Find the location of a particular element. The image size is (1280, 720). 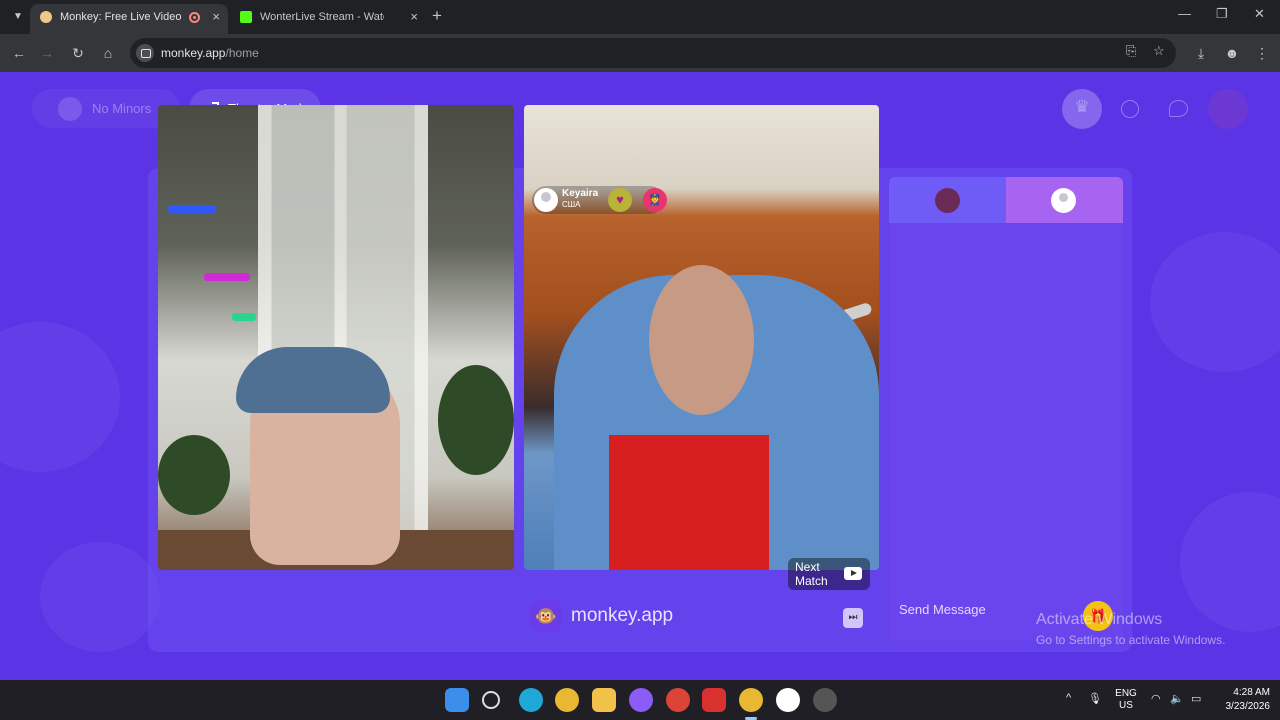

chat-tab-self is located at coordinates (947, 200).